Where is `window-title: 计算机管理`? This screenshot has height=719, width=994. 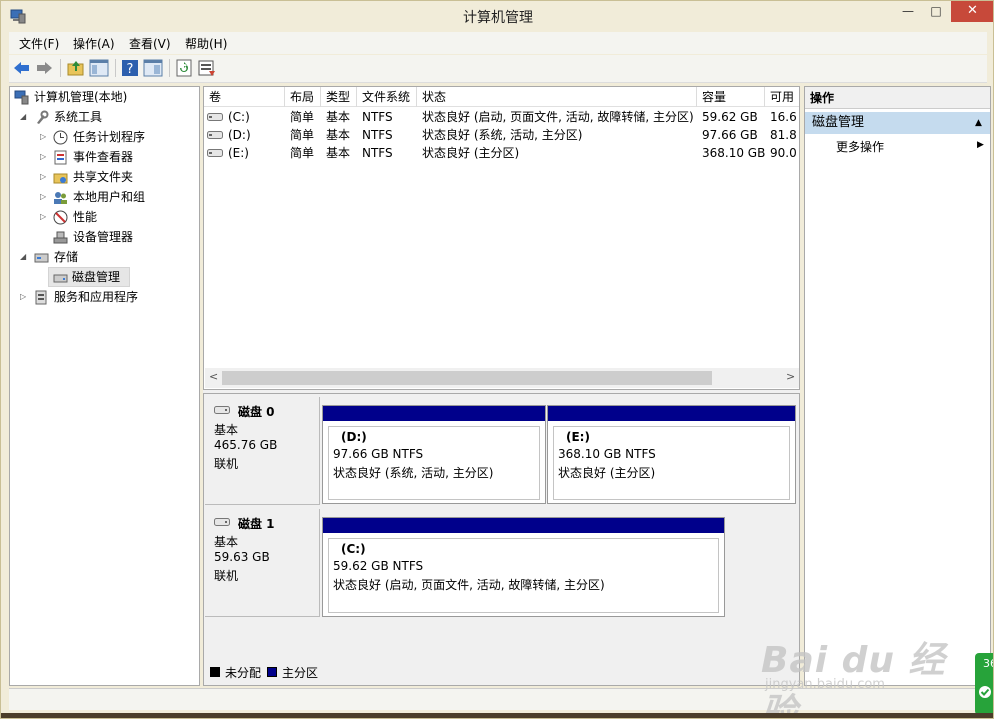
window-title: 计算机管理 is located at coordinates (498, 18).